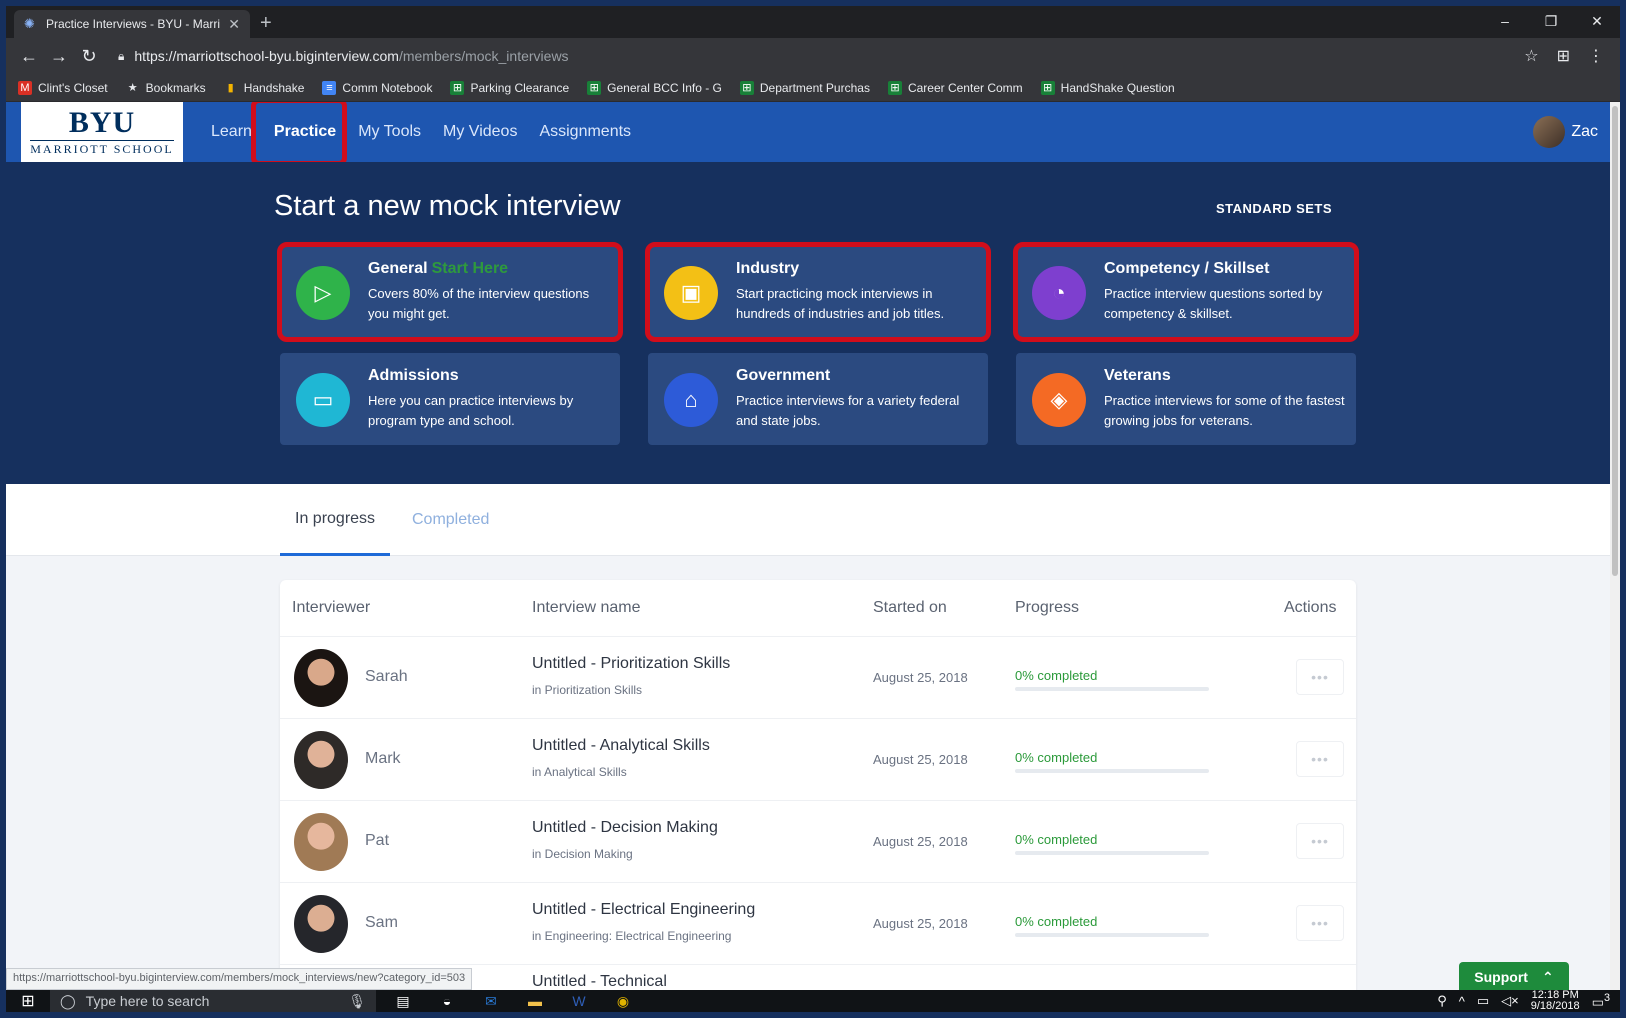 Image resolution: width=1626 pixels, height=1018 pixels. I want to click on app-icon: ◒, so click(447, 1001).